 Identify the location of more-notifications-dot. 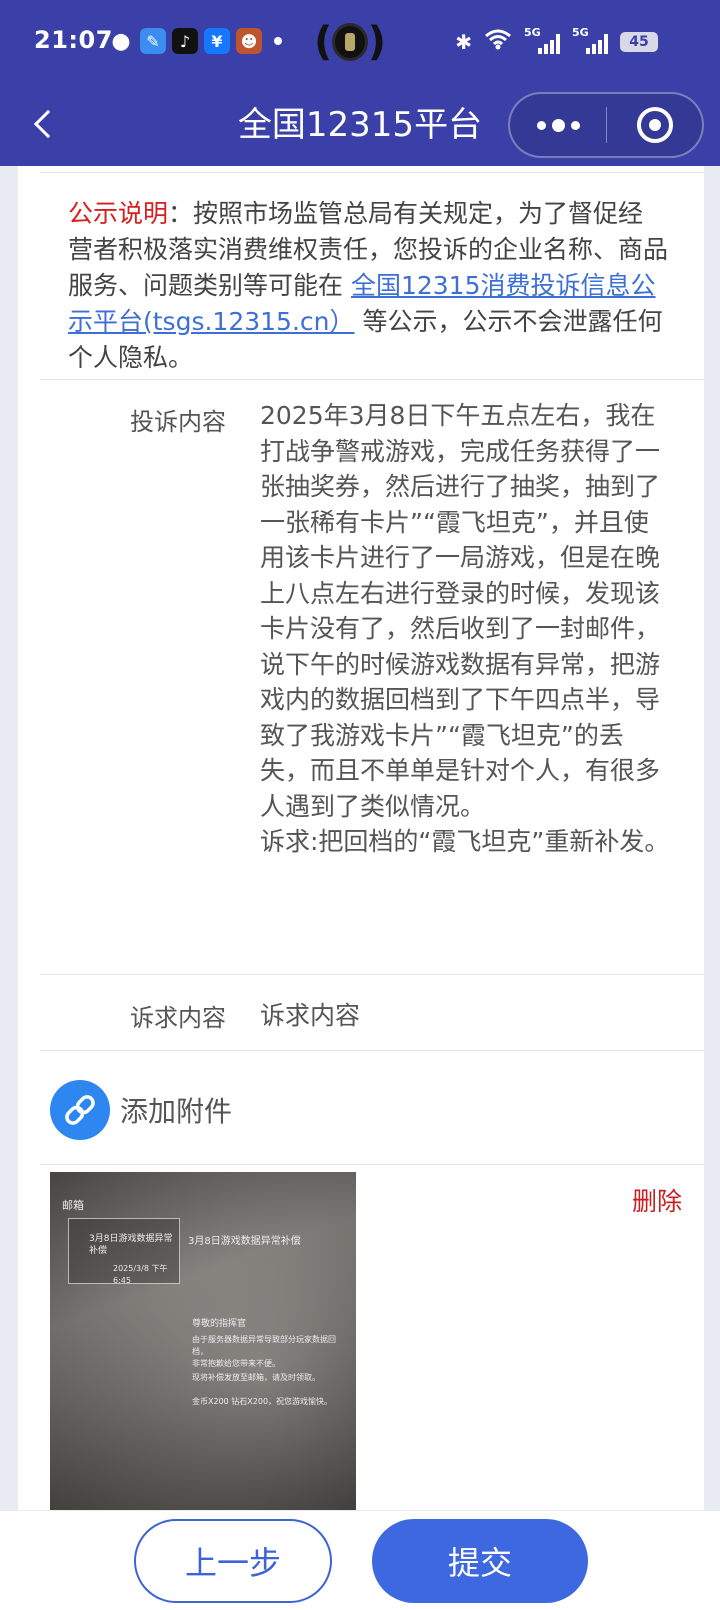
(278, 41).